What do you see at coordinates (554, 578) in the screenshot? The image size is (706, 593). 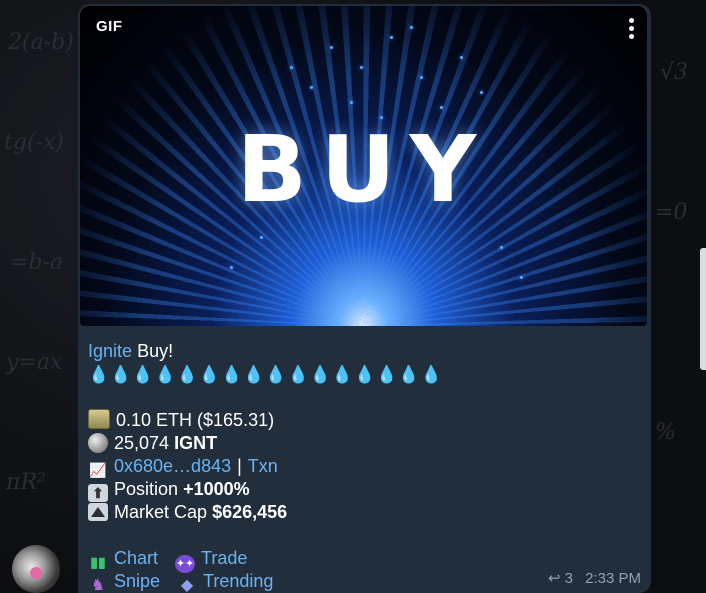 I see `reply-icon: ↩` at bounding box center [554, 578].